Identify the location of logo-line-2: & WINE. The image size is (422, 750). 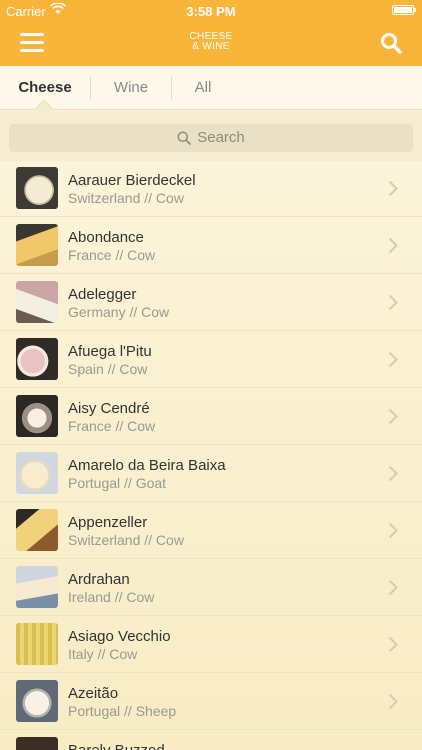
(211, 46).